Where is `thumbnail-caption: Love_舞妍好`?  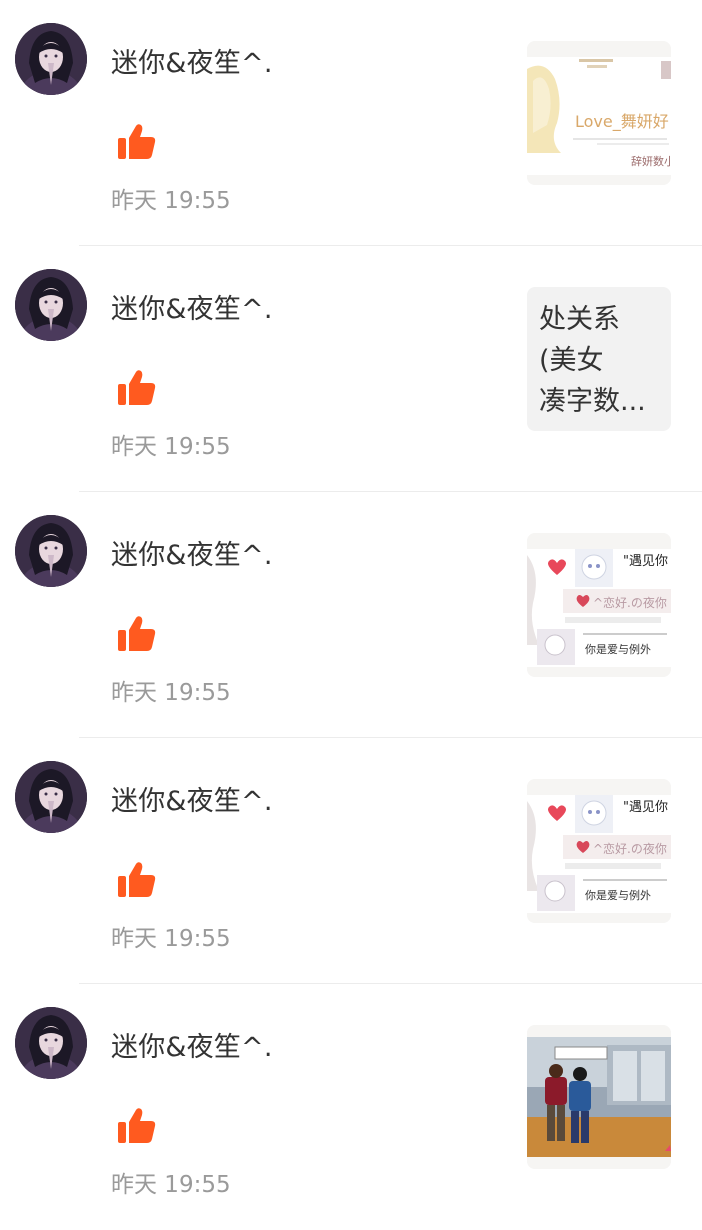
thumbnail-caption: Love_舞妍好 is located at coordinates (622, 122).